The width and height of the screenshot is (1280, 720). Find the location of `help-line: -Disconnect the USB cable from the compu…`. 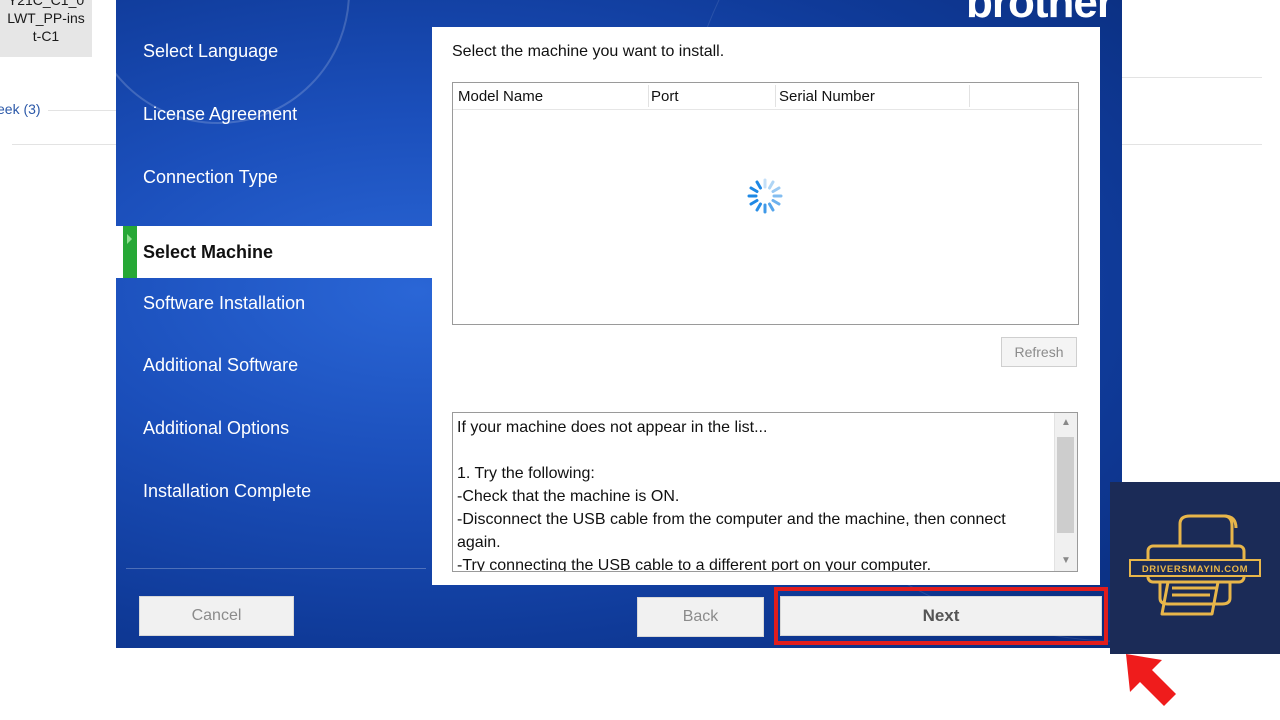

help-line: -Disconnect the USB cable from the compu… is located at coordinates (731, 519).